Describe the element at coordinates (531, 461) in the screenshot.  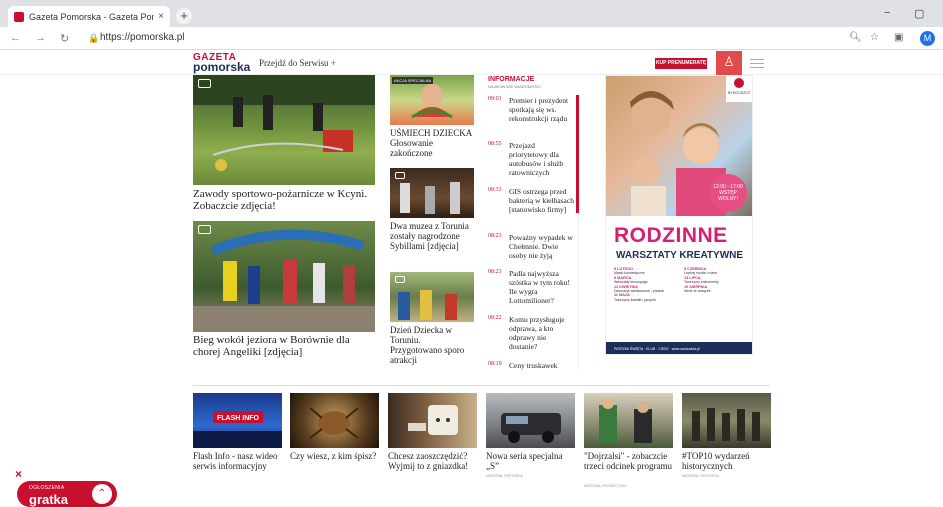
I see `bottom-caption: Nowa seria specjalna „S”` at that location.